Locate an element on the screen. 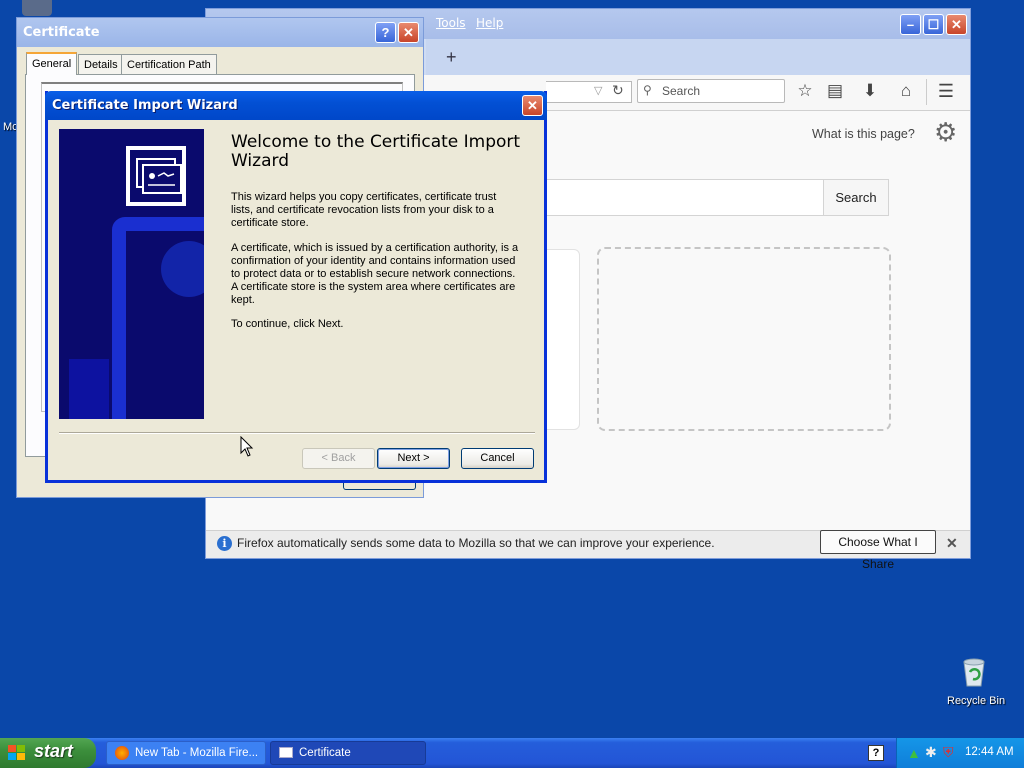  recycle-bin-label: Recycle Bin is located at coordinates (976, 701).